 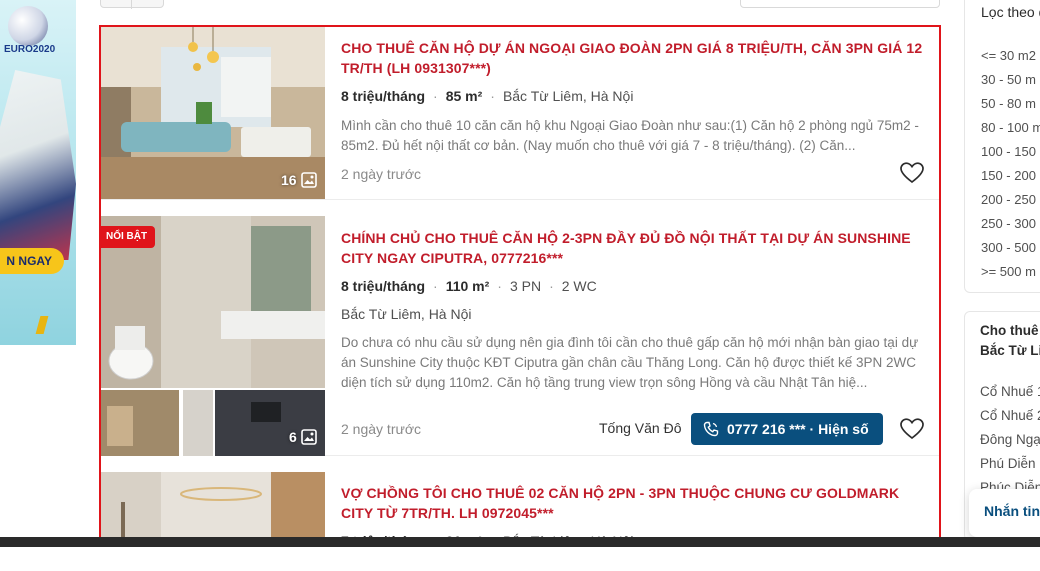 I want to click on ward-link: Đông Ngạ, so click(x=1010, y=442).